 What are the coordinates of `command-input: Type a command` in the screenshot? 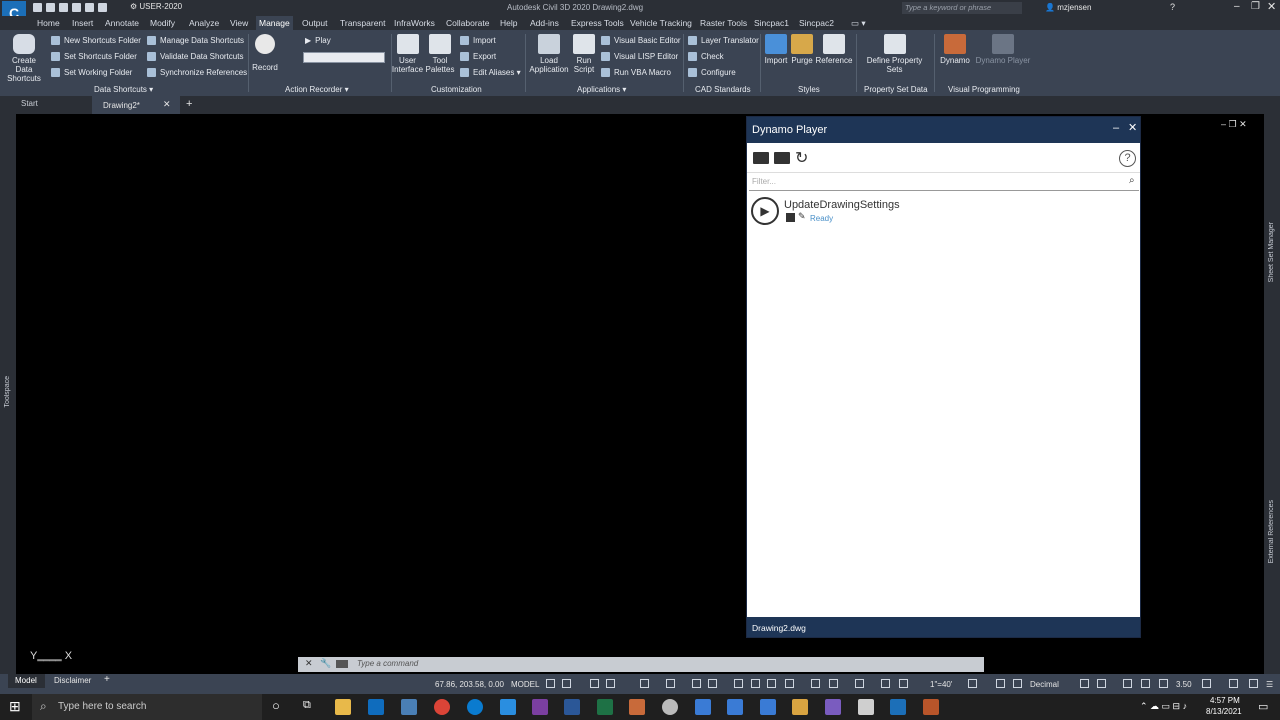 It's located at (387, 663).